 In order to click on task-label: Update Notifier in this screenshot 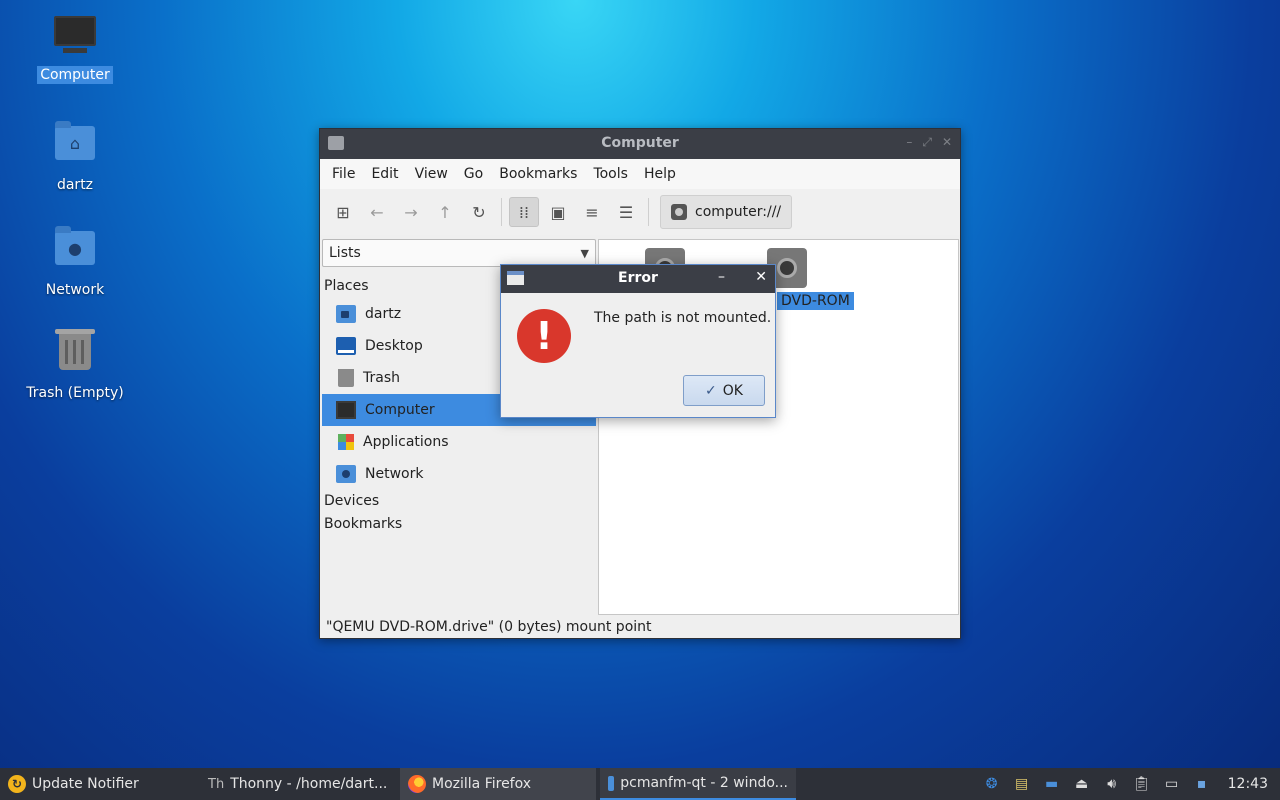, I will do `click(85, 784)`.